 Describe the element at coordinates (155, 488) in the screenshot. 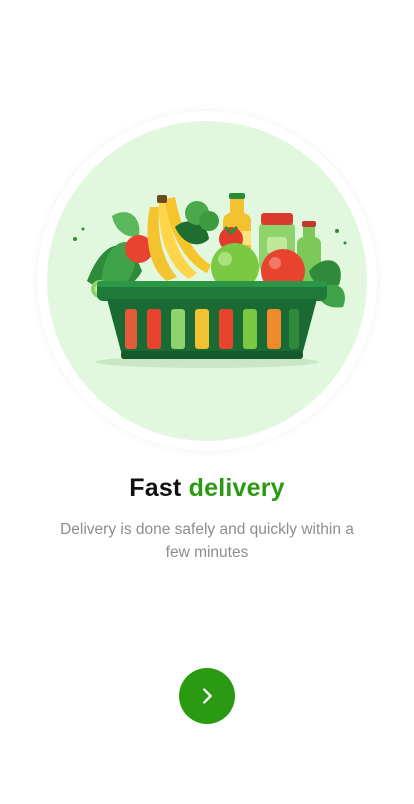

I see `title-main: Fast` at that location.